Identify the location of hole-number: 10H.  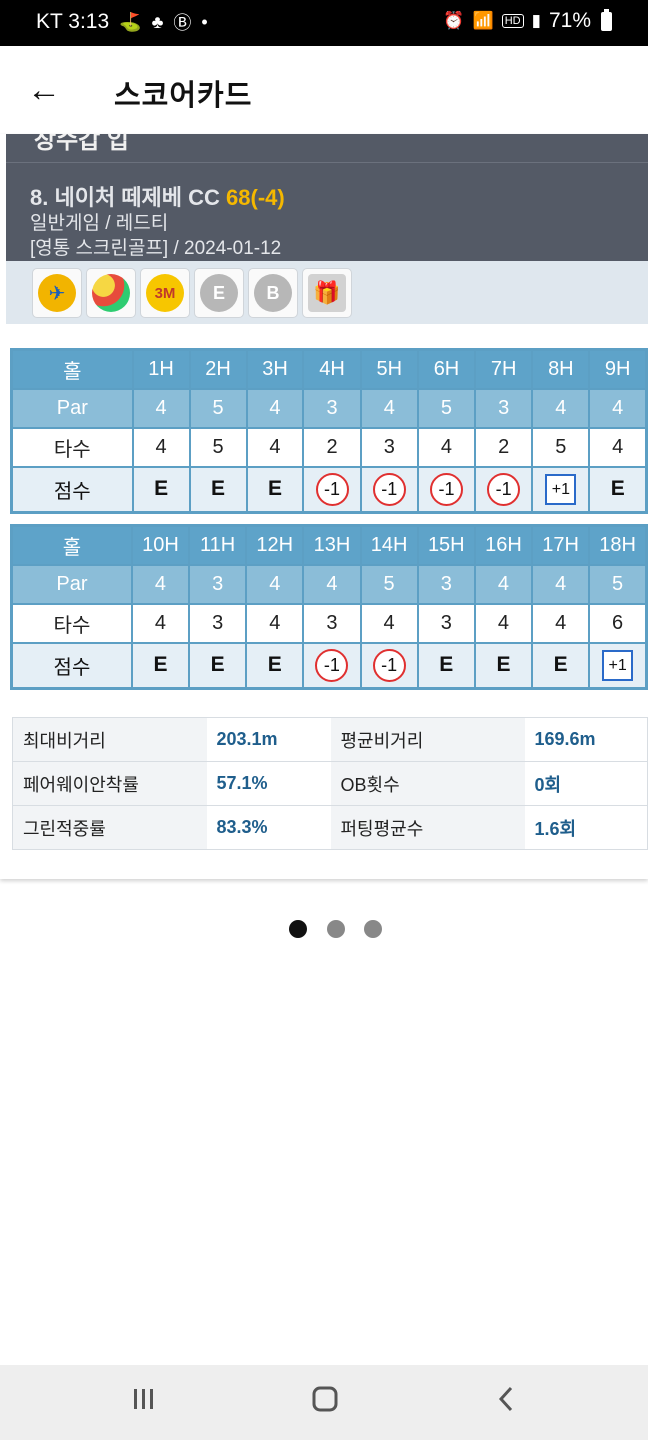
(160, 545).